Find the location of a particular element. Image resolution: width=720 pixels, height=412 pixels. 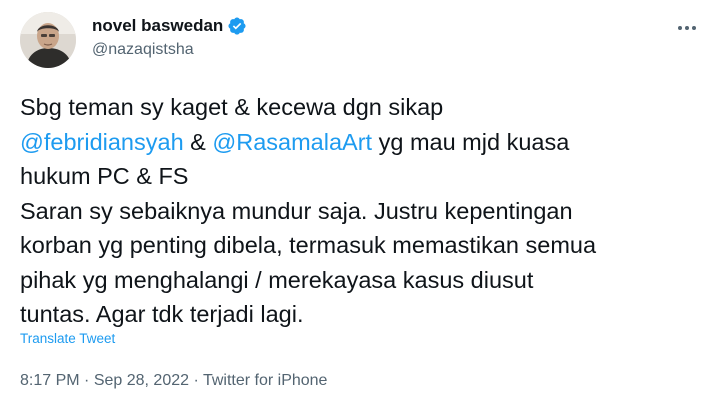

display-name-row: novel baswedan is located at coordinates (169, 26).